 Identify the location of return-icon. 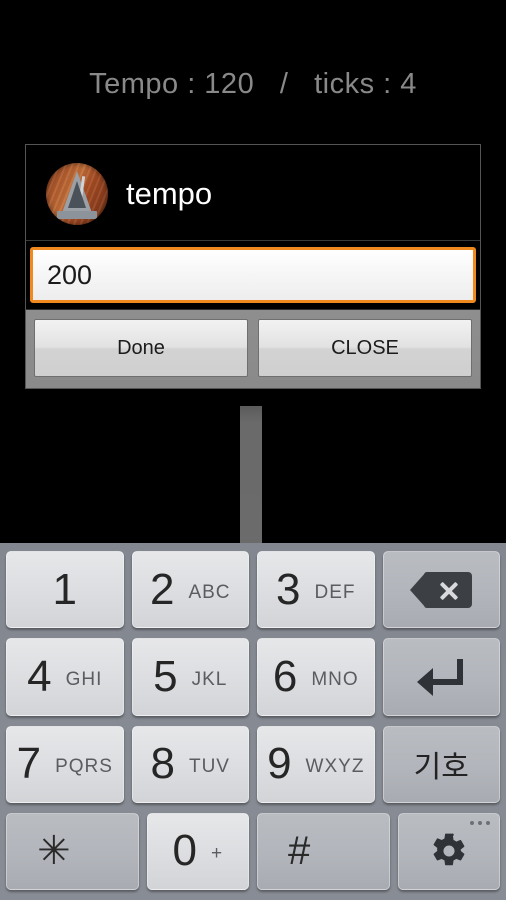
(441, 677).